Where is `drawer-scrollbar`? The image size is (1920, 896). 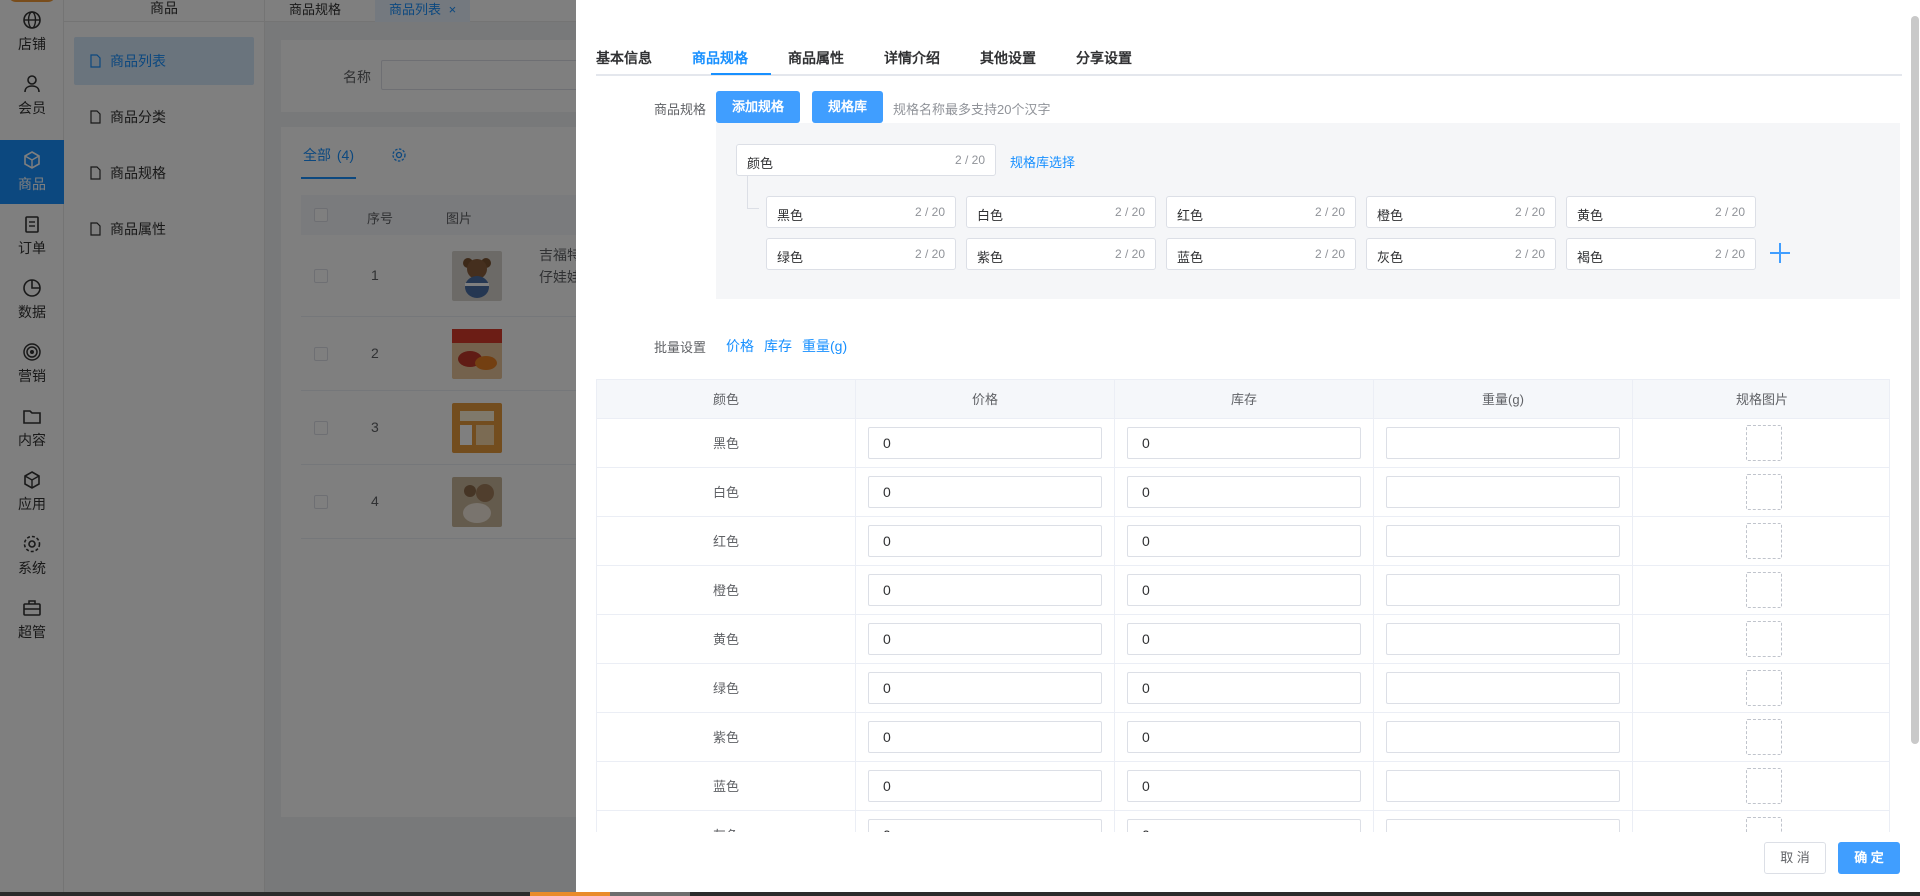
drawer-scrollbar is located at coordinates (1915, 380).